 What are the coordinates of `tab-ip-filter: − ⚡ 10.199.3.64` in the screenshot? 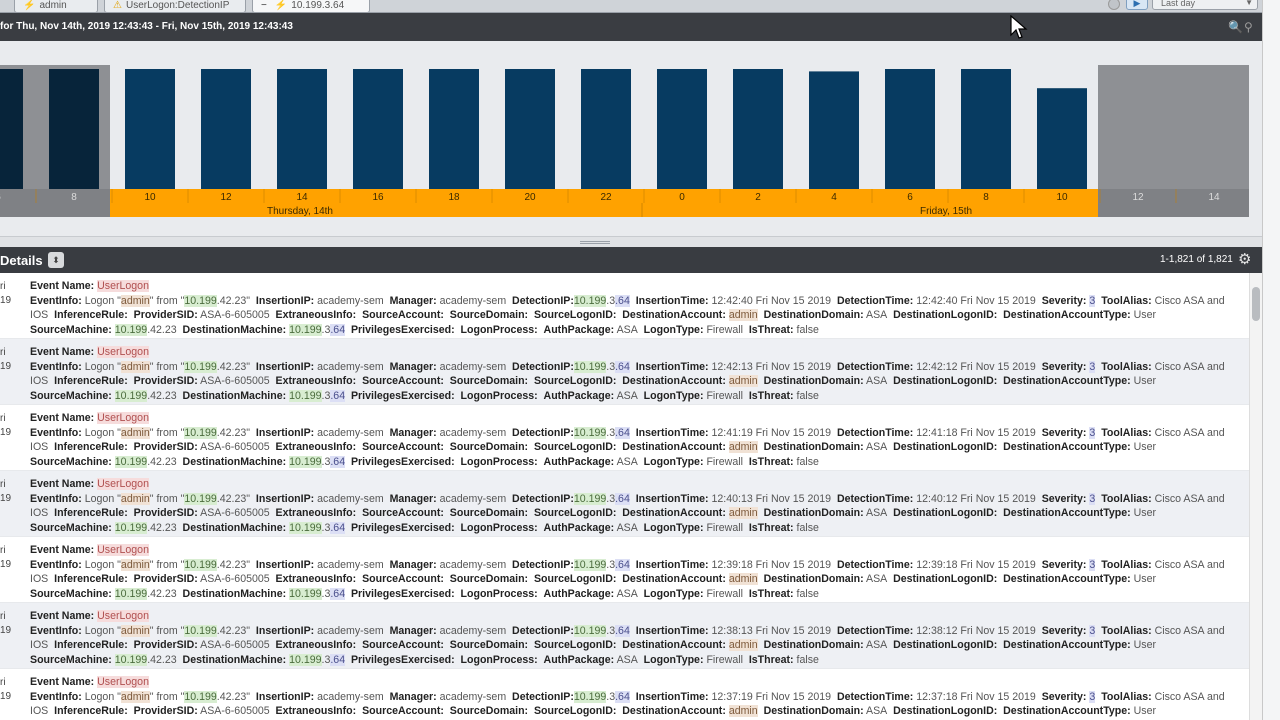 It's located at (311, 6).